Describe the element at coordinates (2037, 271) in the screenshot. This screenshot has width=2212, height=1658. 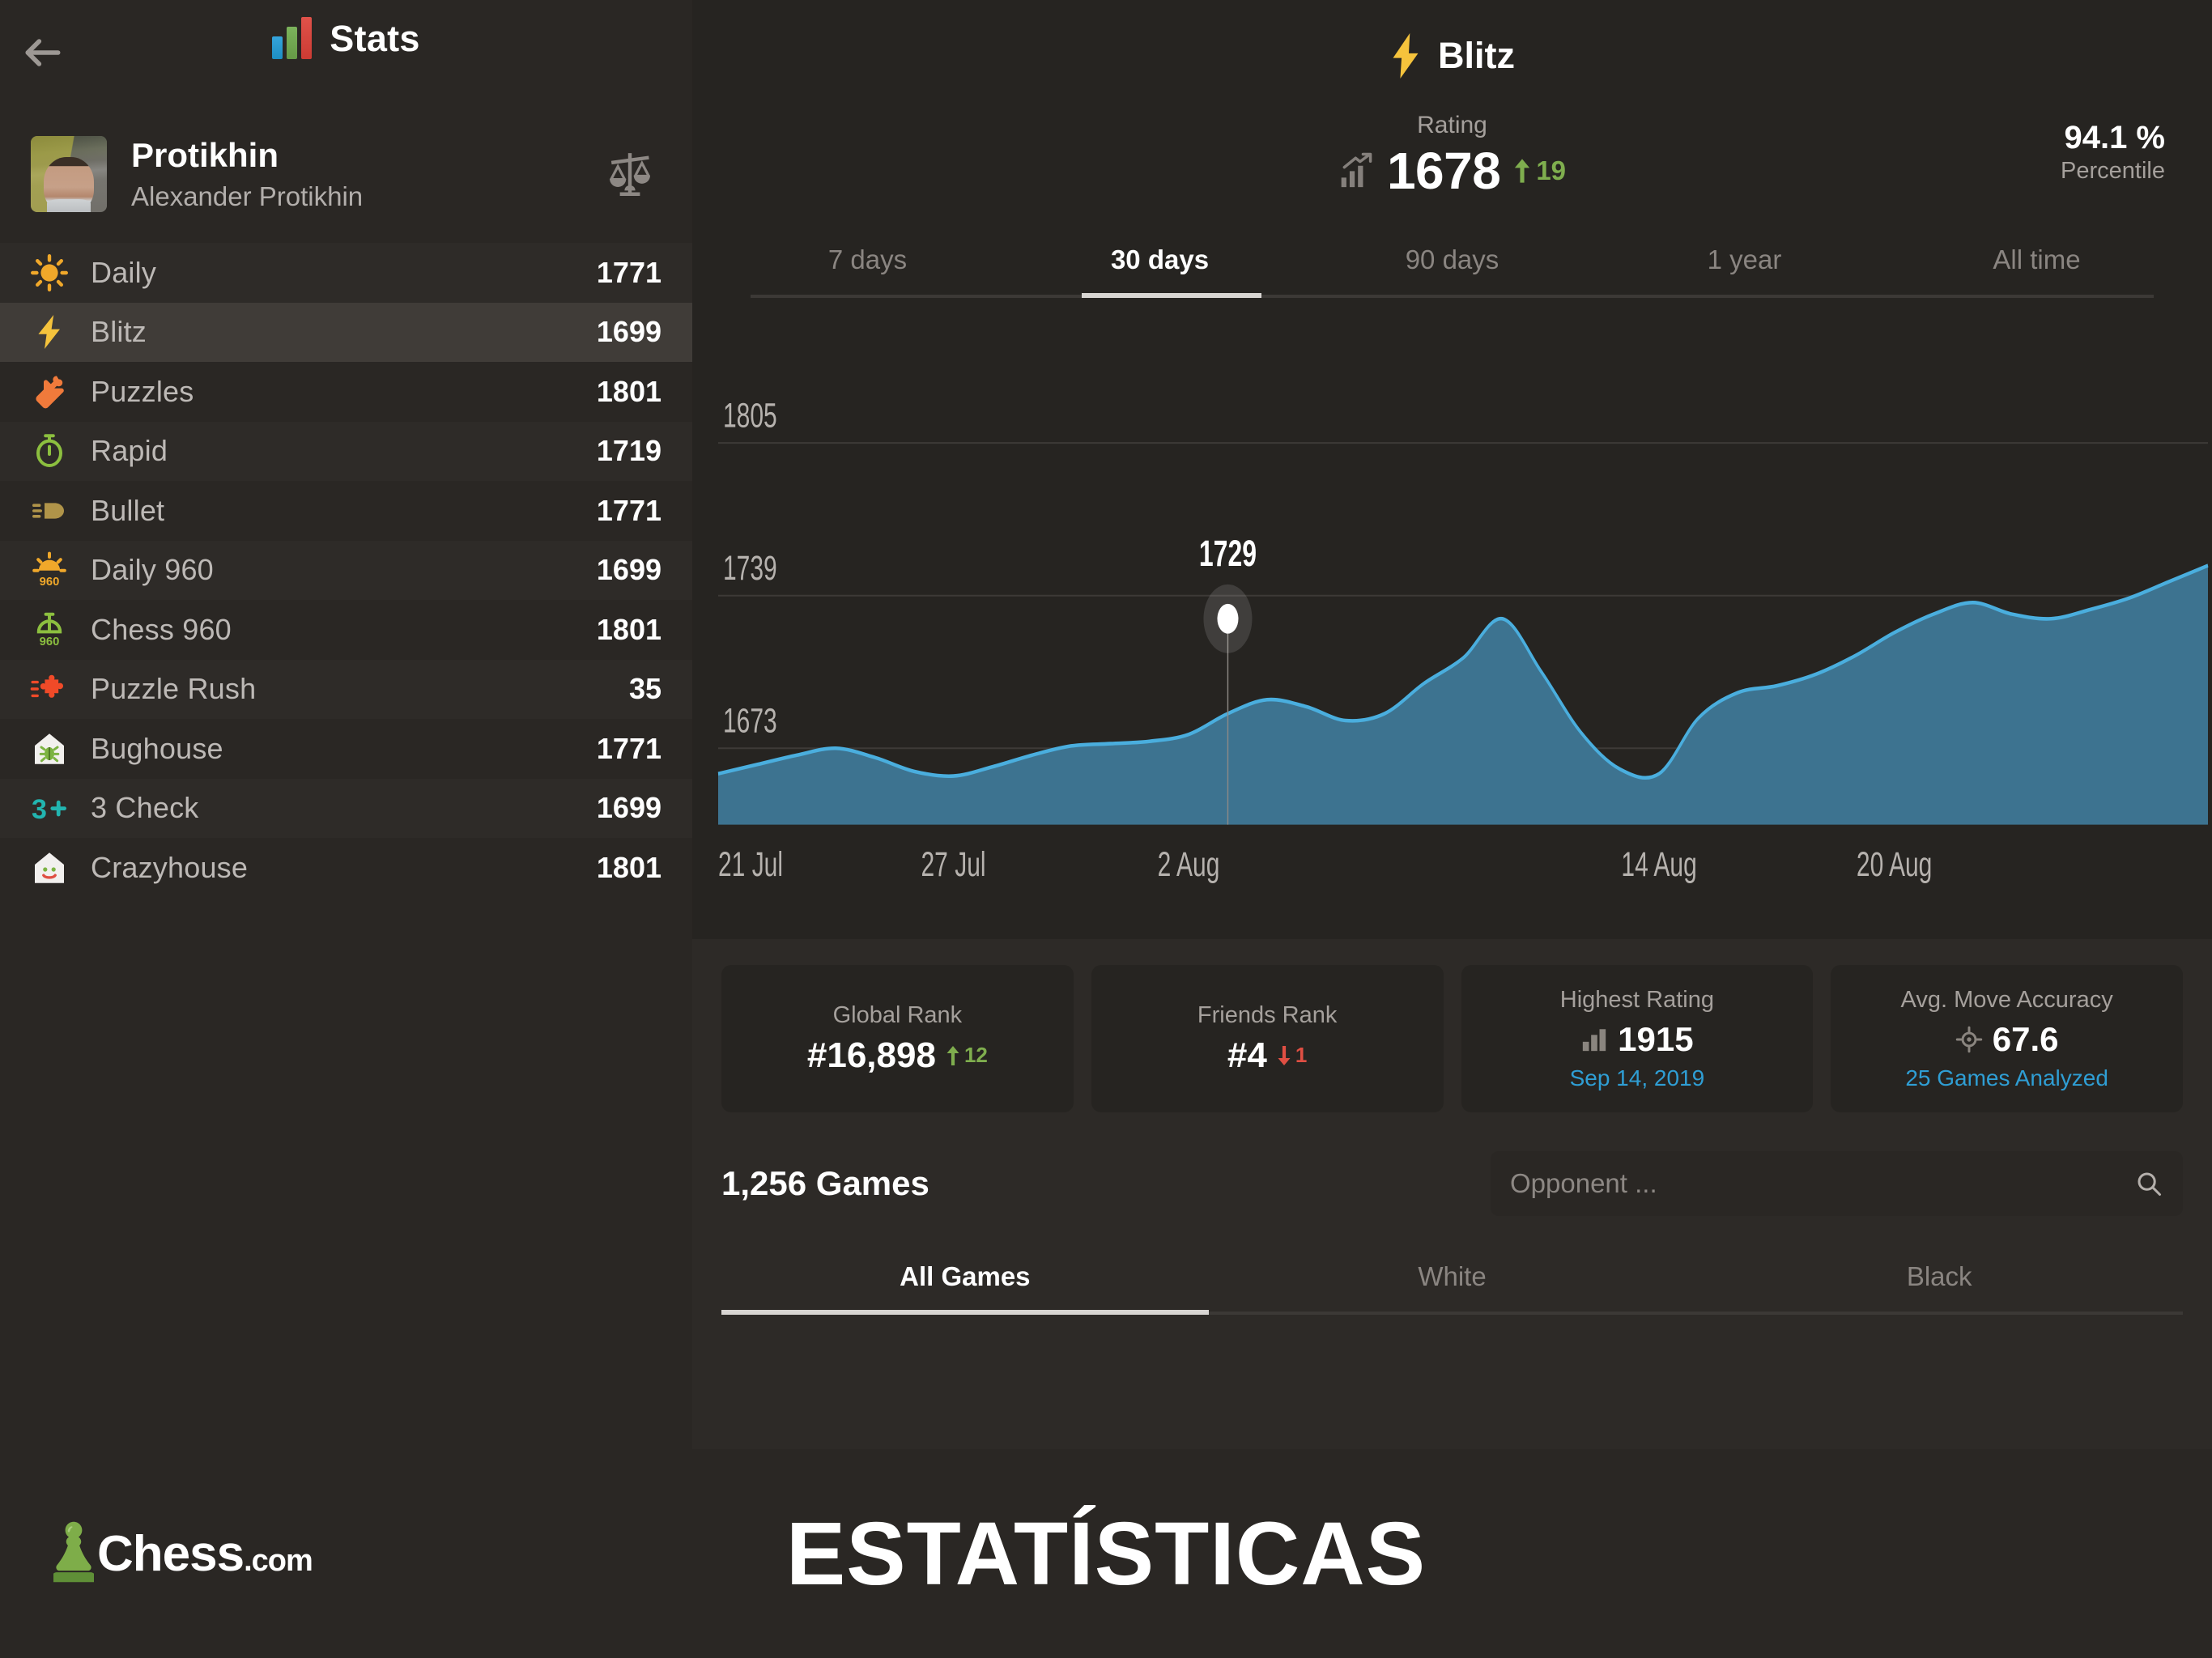
I see `range-tab-all-time: All time` at that location.